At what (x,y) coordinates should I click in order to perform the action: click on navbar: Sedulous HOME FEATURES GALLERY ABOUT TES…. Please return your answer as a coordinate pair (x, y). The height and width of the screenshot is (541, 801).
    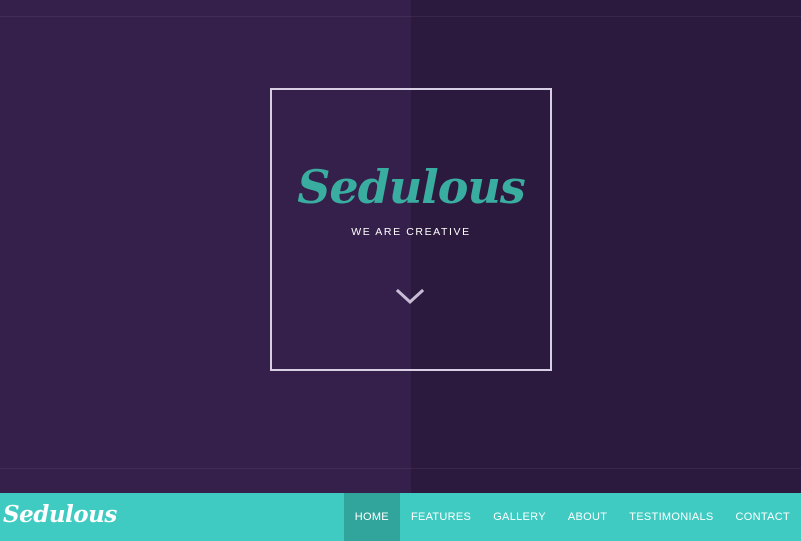
    Looking at the image, I should click on (400, 517).